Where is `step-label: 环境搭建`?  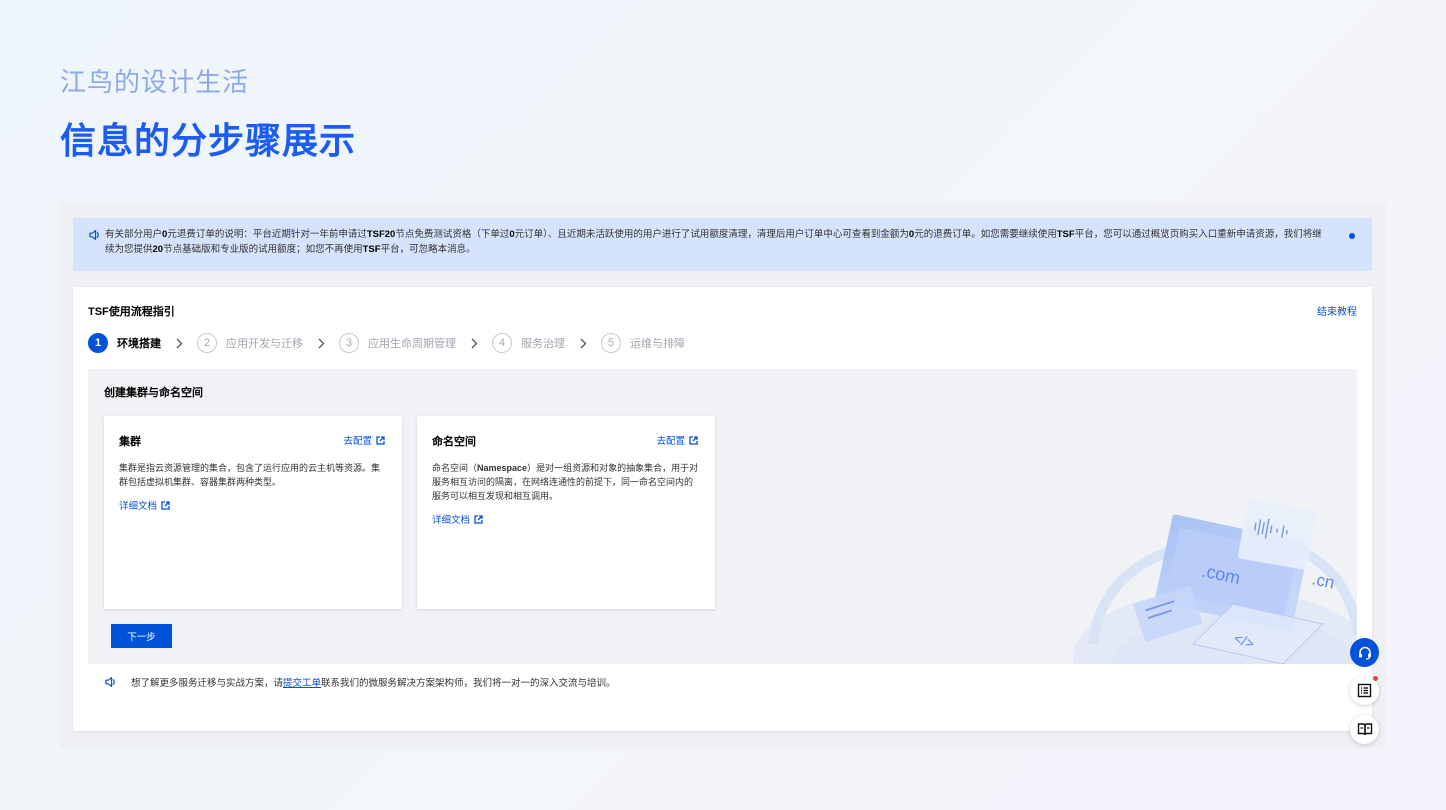 step-label: 环境搭建 is located at coordinates (139, 344).